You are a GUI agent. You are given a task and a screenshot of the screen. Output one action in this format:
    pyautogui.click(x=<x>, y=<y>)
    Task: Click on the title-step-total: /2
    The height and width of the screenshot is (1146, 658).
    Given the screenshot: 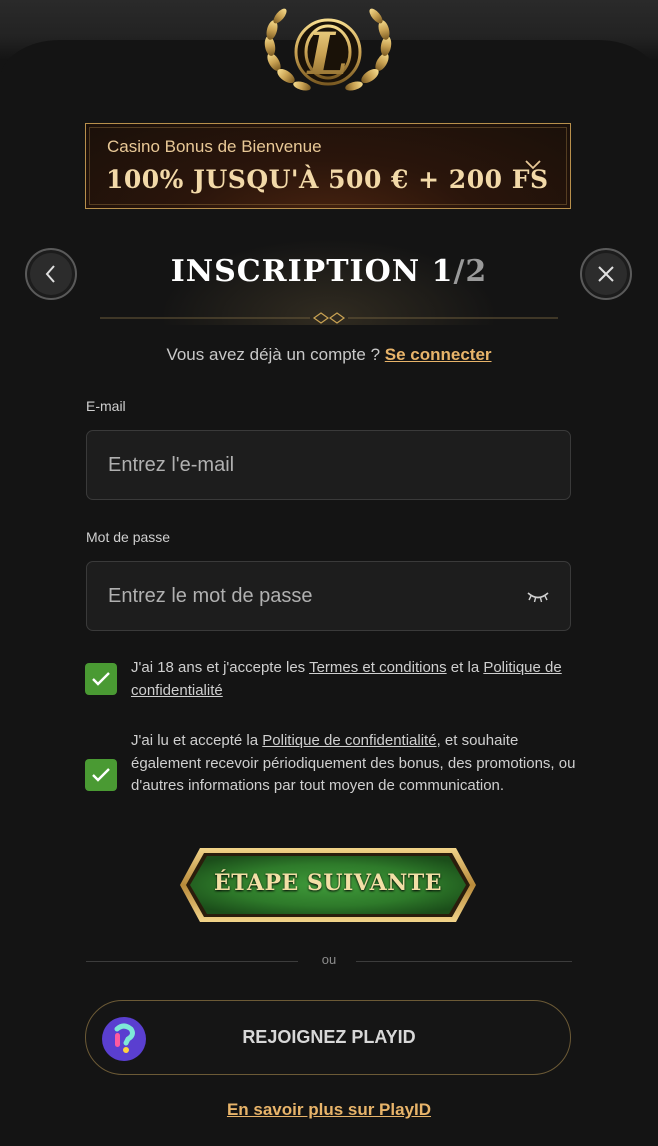 What is the action you would take?
    pyautogui.click(x=470, y=271)
    